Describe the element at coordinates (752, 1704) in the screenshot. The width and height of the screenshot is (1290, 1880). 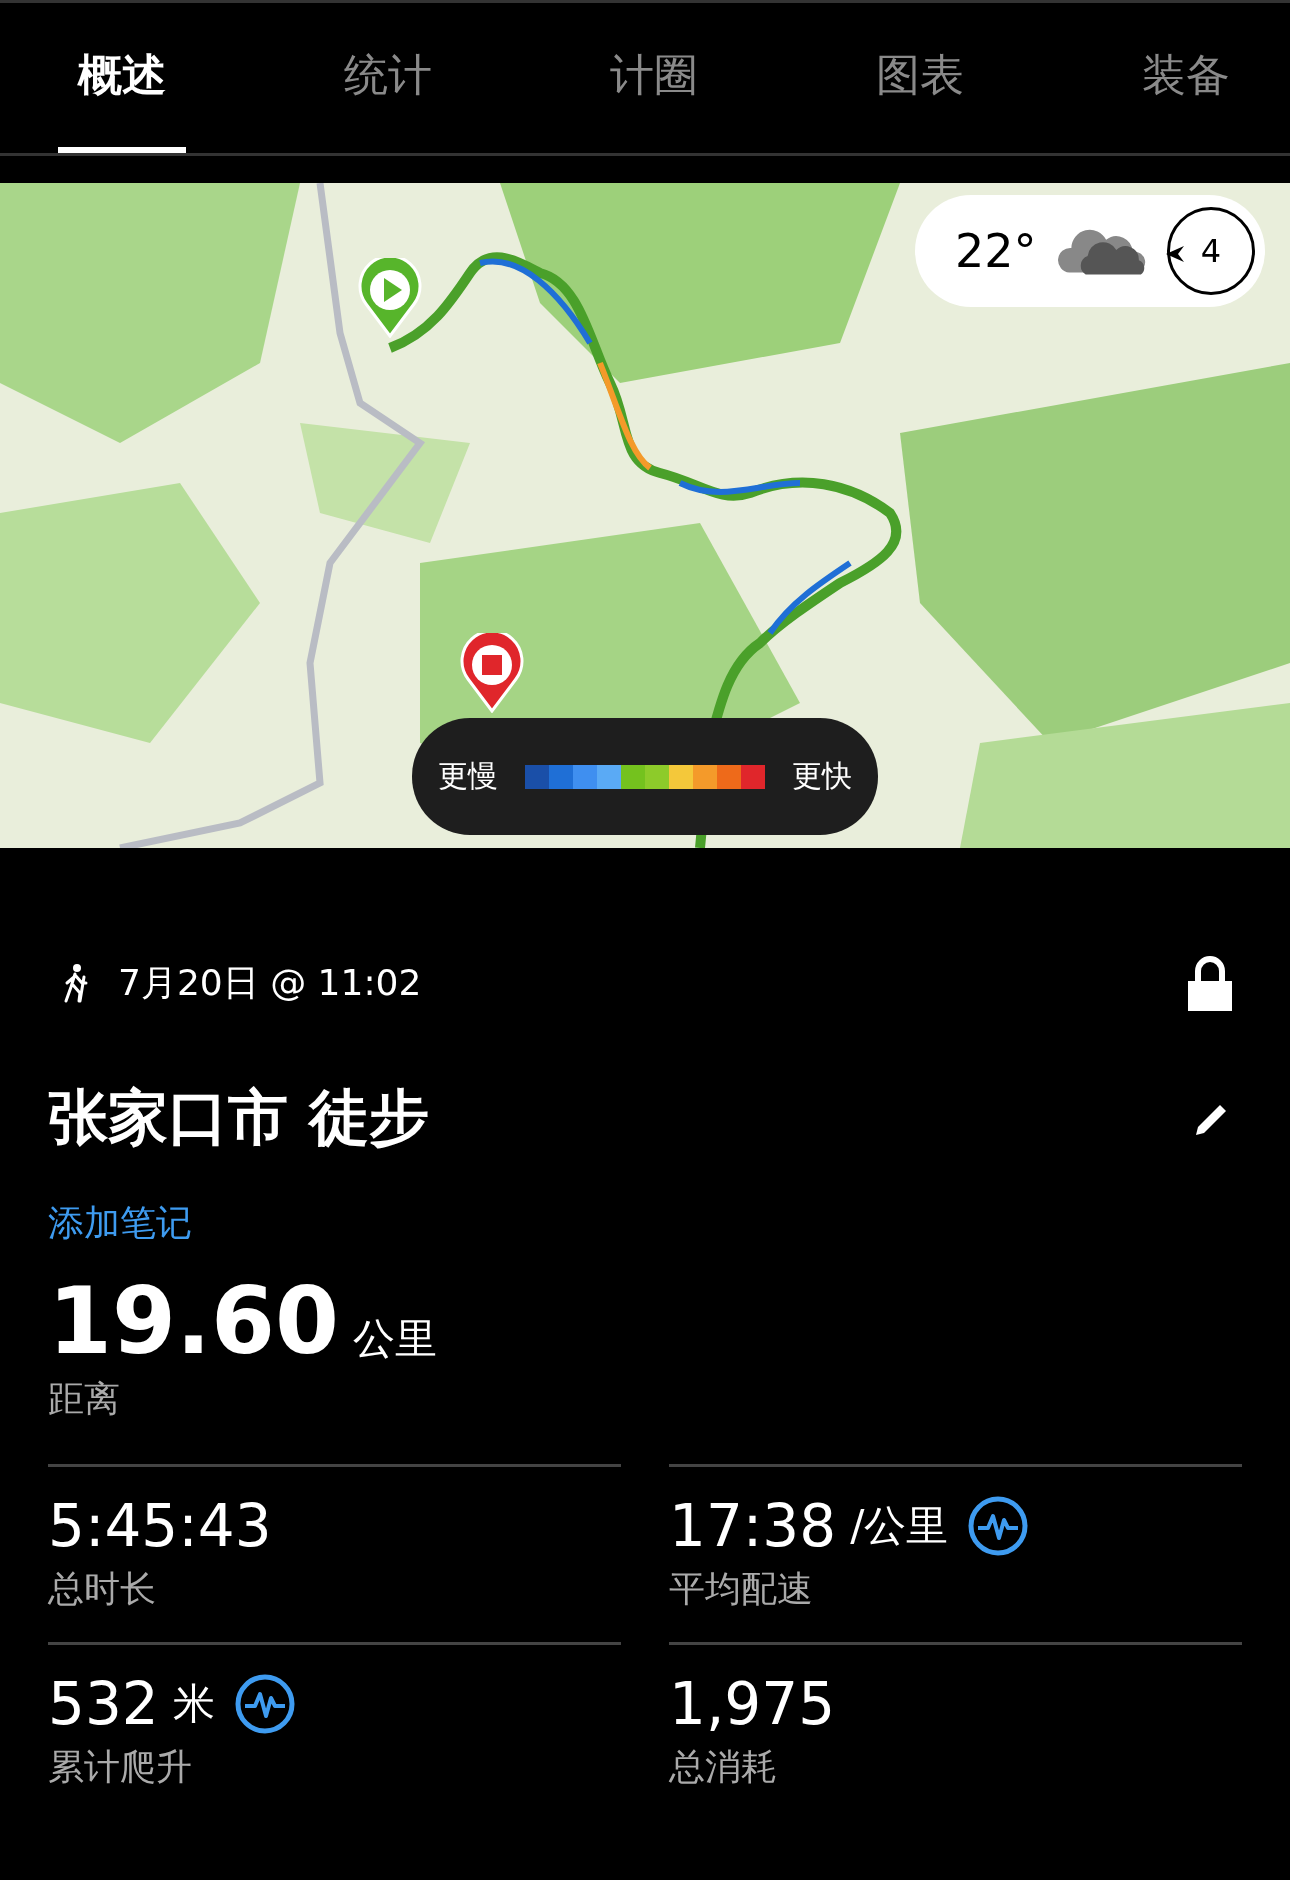
I see `stat-value: 1,975` at that location.